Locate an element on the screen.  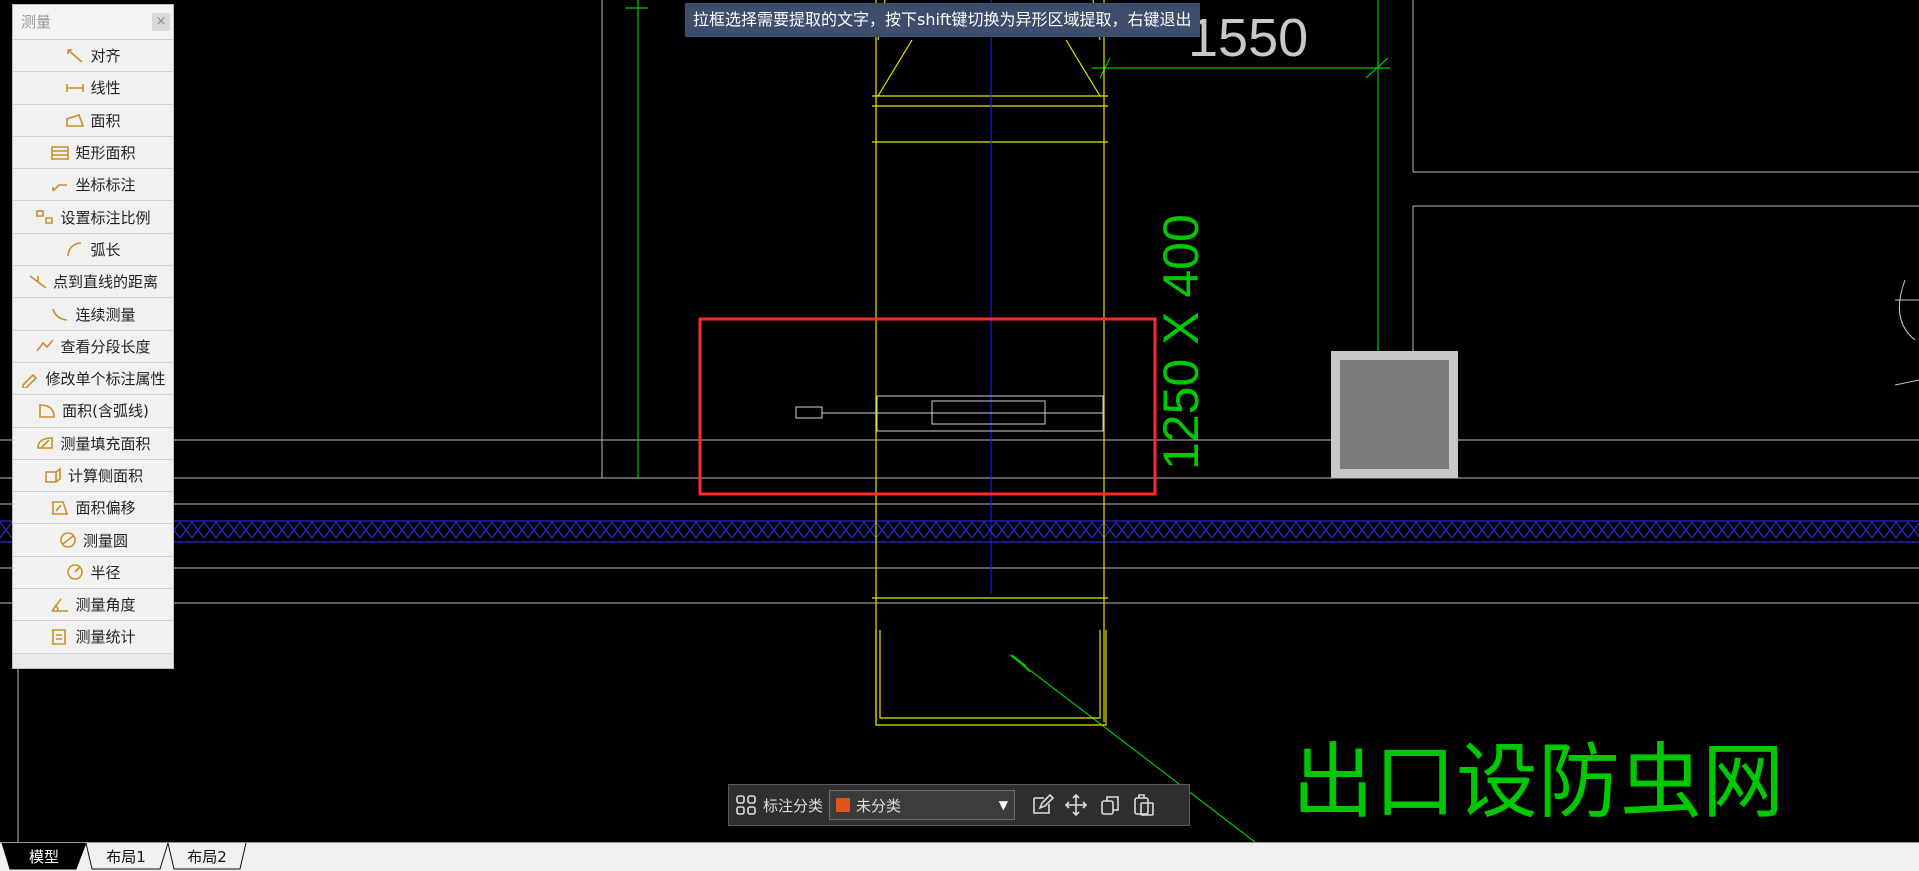
measure-item-2: 面积 is located at coordinates (93, 120).